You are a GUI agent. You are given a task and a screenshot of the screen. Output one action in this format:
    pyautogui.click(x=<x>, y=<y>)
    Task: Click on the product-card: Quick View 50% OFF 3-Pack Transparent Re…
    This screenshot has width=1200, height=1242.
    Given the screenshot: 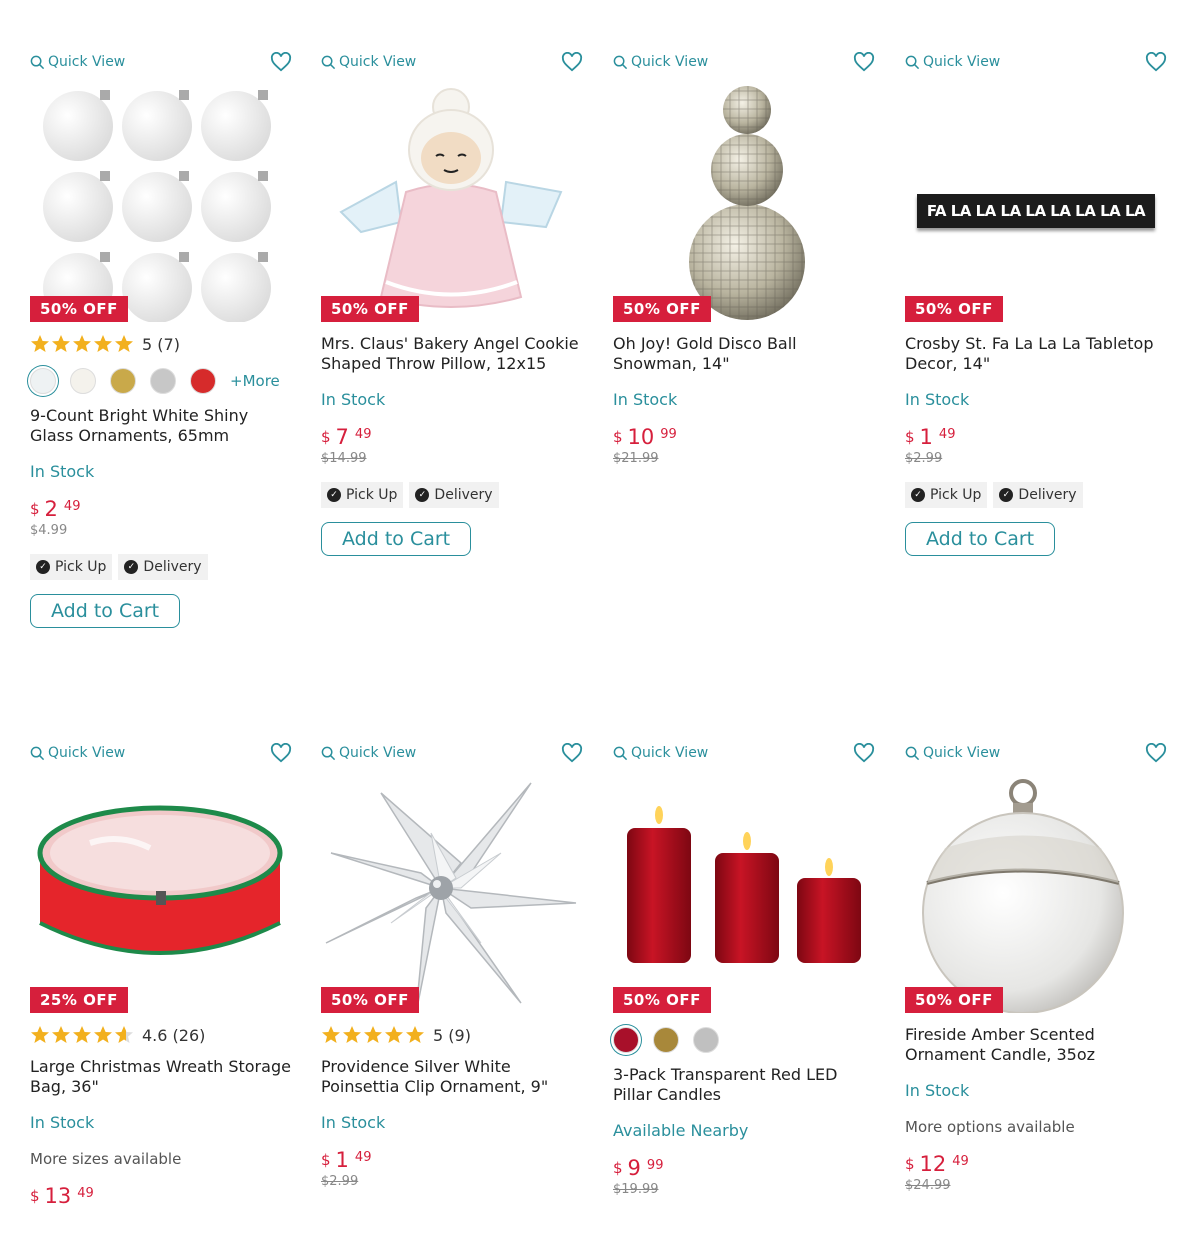 What is the action you would take?
    pyautogui.click(x=744, y=969)
    